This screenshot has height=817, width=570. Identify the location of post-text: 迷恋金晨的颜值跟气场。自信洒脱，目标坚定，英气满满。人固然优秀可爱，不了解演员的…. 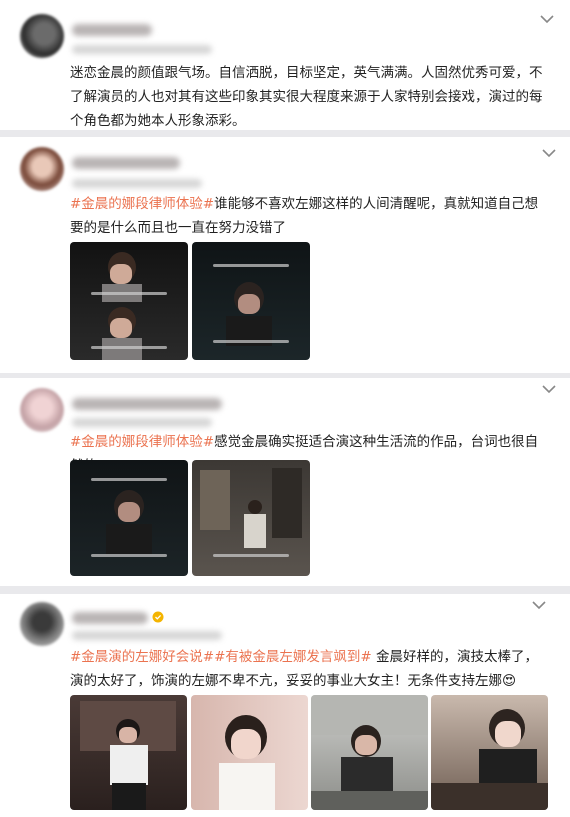
(306, 97).